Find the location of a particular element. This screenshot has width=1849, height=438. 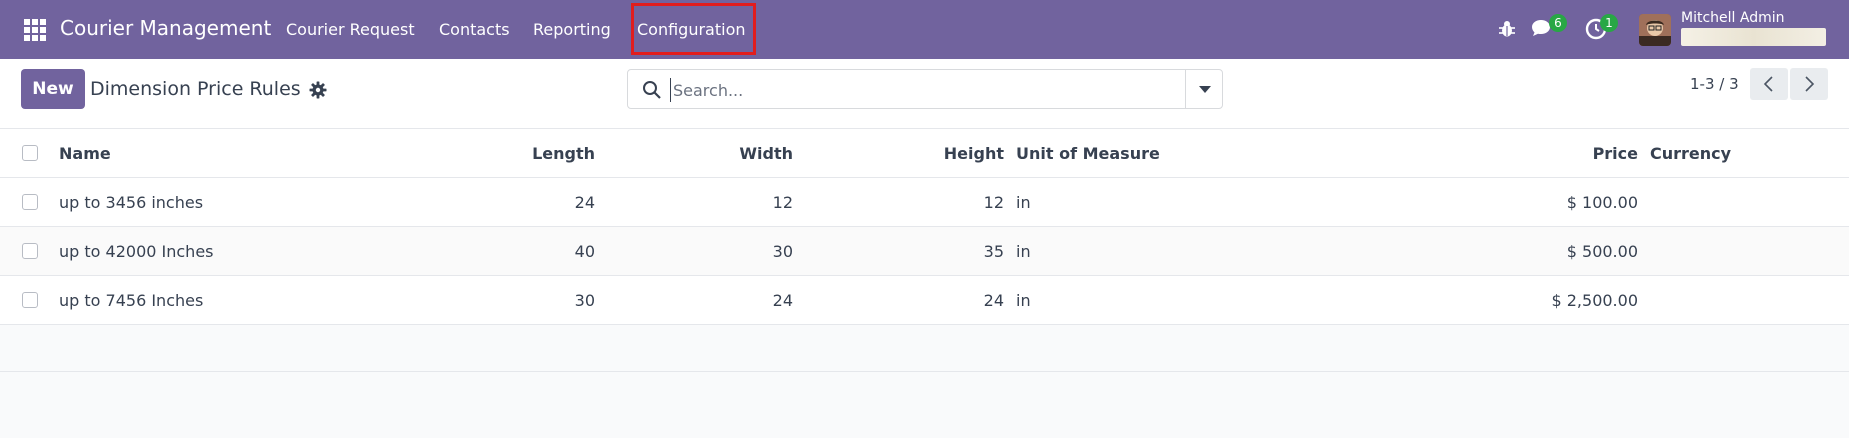

bug-icon is located at coordinates (1507, 29).